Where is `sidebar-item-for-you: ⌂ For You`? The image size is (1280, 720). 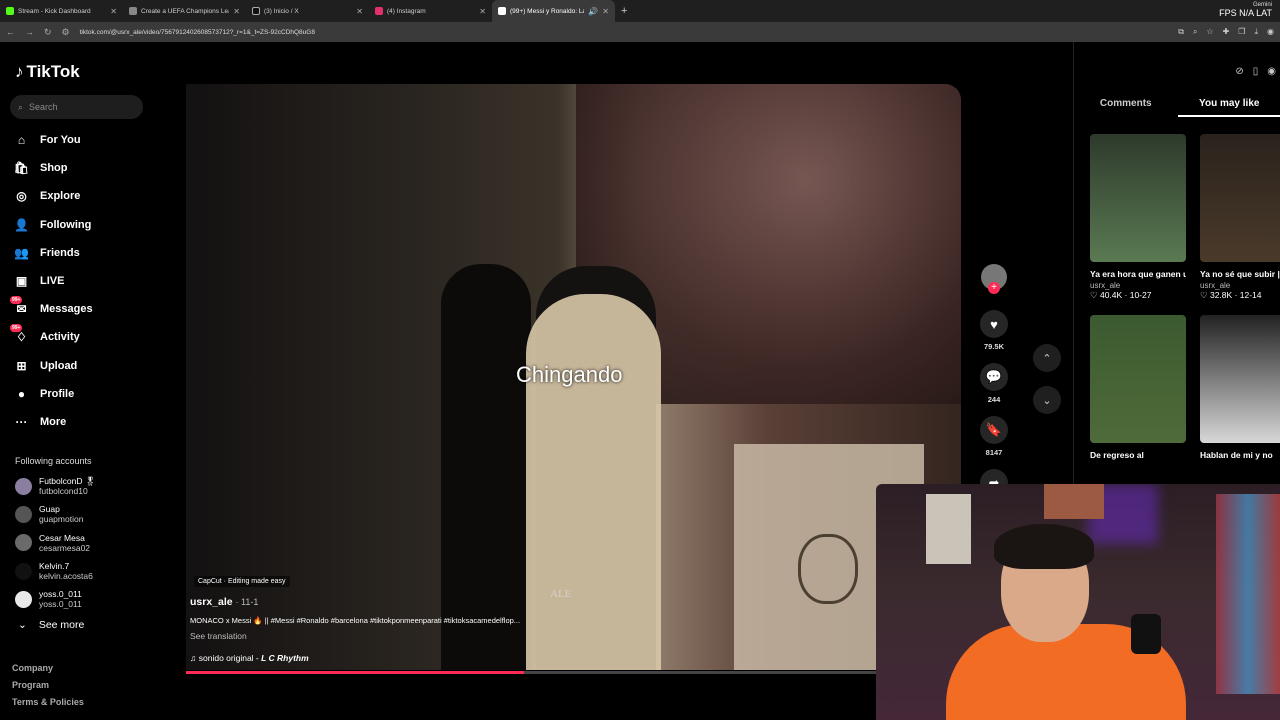
sidebar-item-for-you: ⌂ For You is located at coordinates (53, 140).